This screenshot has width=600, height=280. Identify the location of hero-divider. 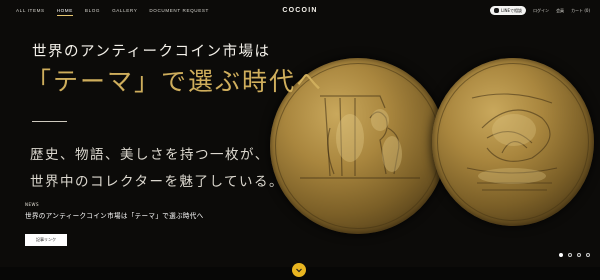
(49, 121).